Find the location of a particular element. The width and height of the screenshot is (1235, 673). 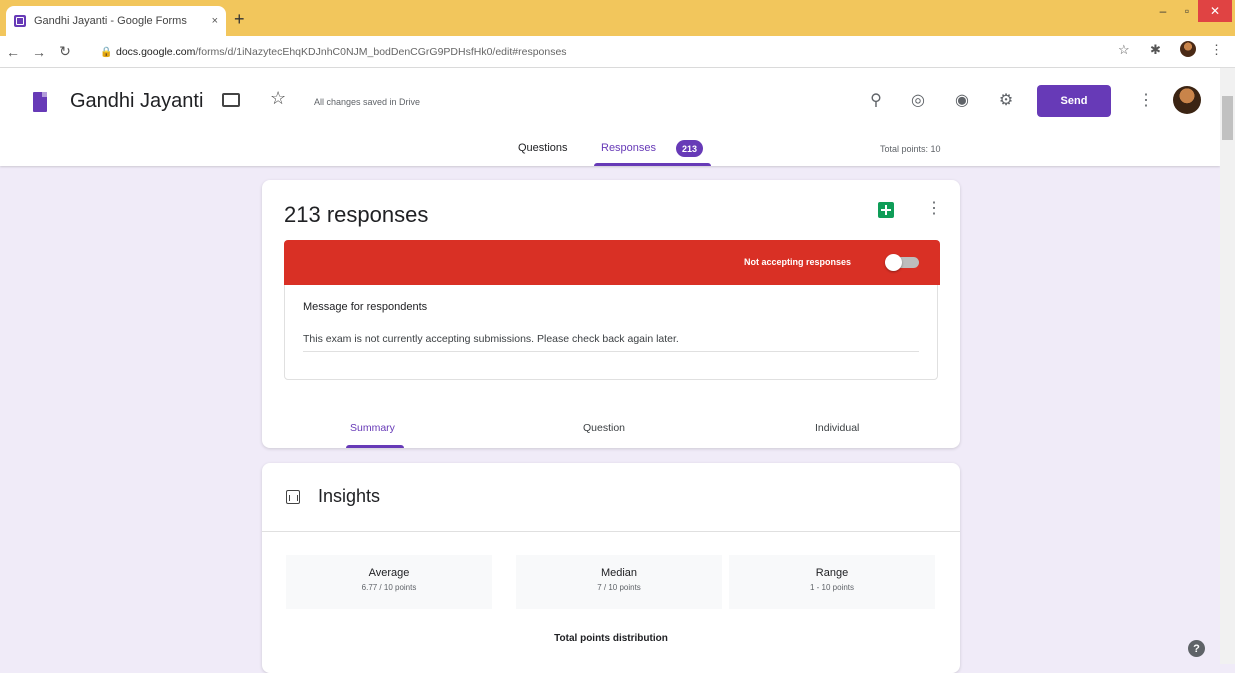

preview-icon: ◉ is located at coordinates (962, 100).